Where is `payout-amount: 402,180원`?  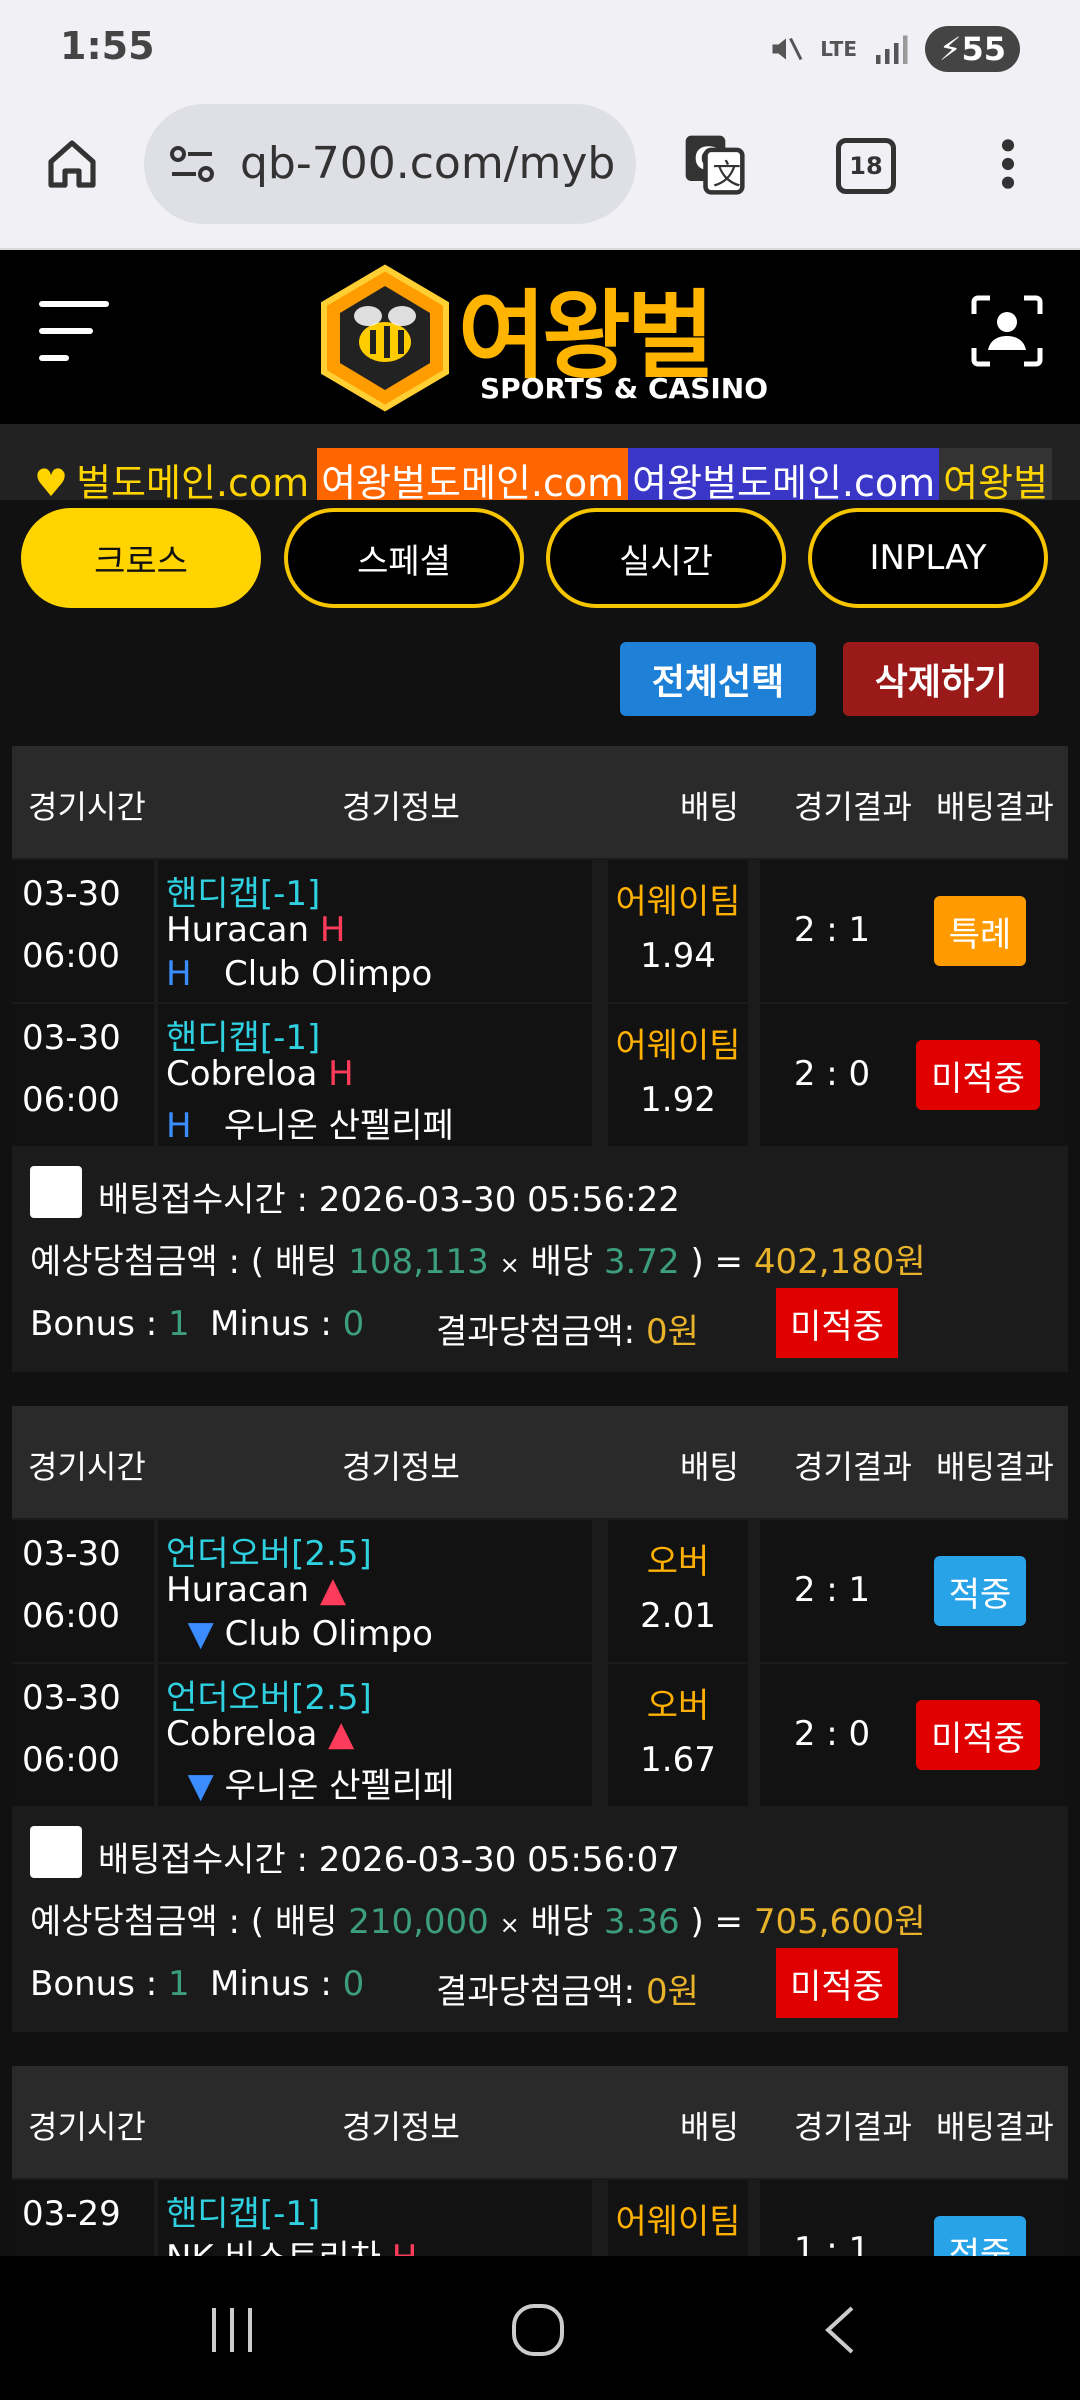 payout-amount: 402,180원 is located at coordinates (839, 1262).